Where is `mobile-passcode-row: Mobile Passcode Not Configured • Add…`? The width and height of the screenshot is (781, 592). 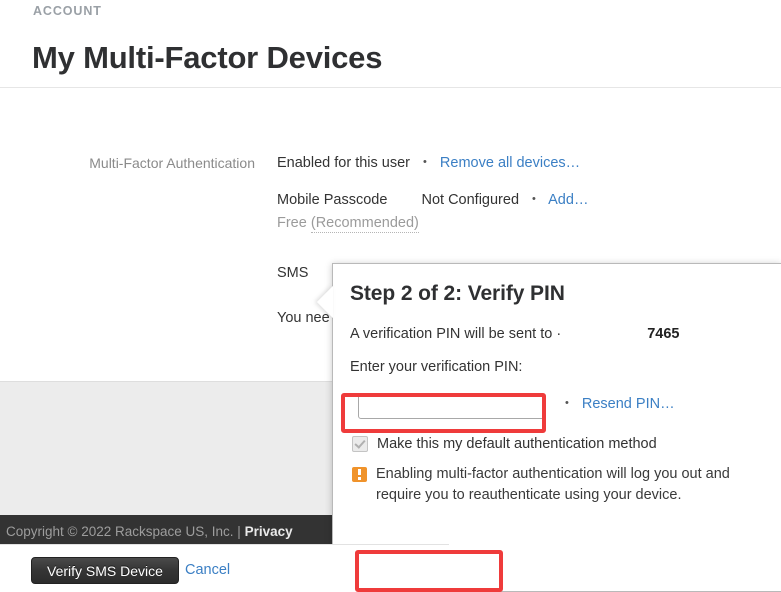 mobile-passcode-row: Mobile Passcode Not Configured • Add… is located at coordinates (432, 200).